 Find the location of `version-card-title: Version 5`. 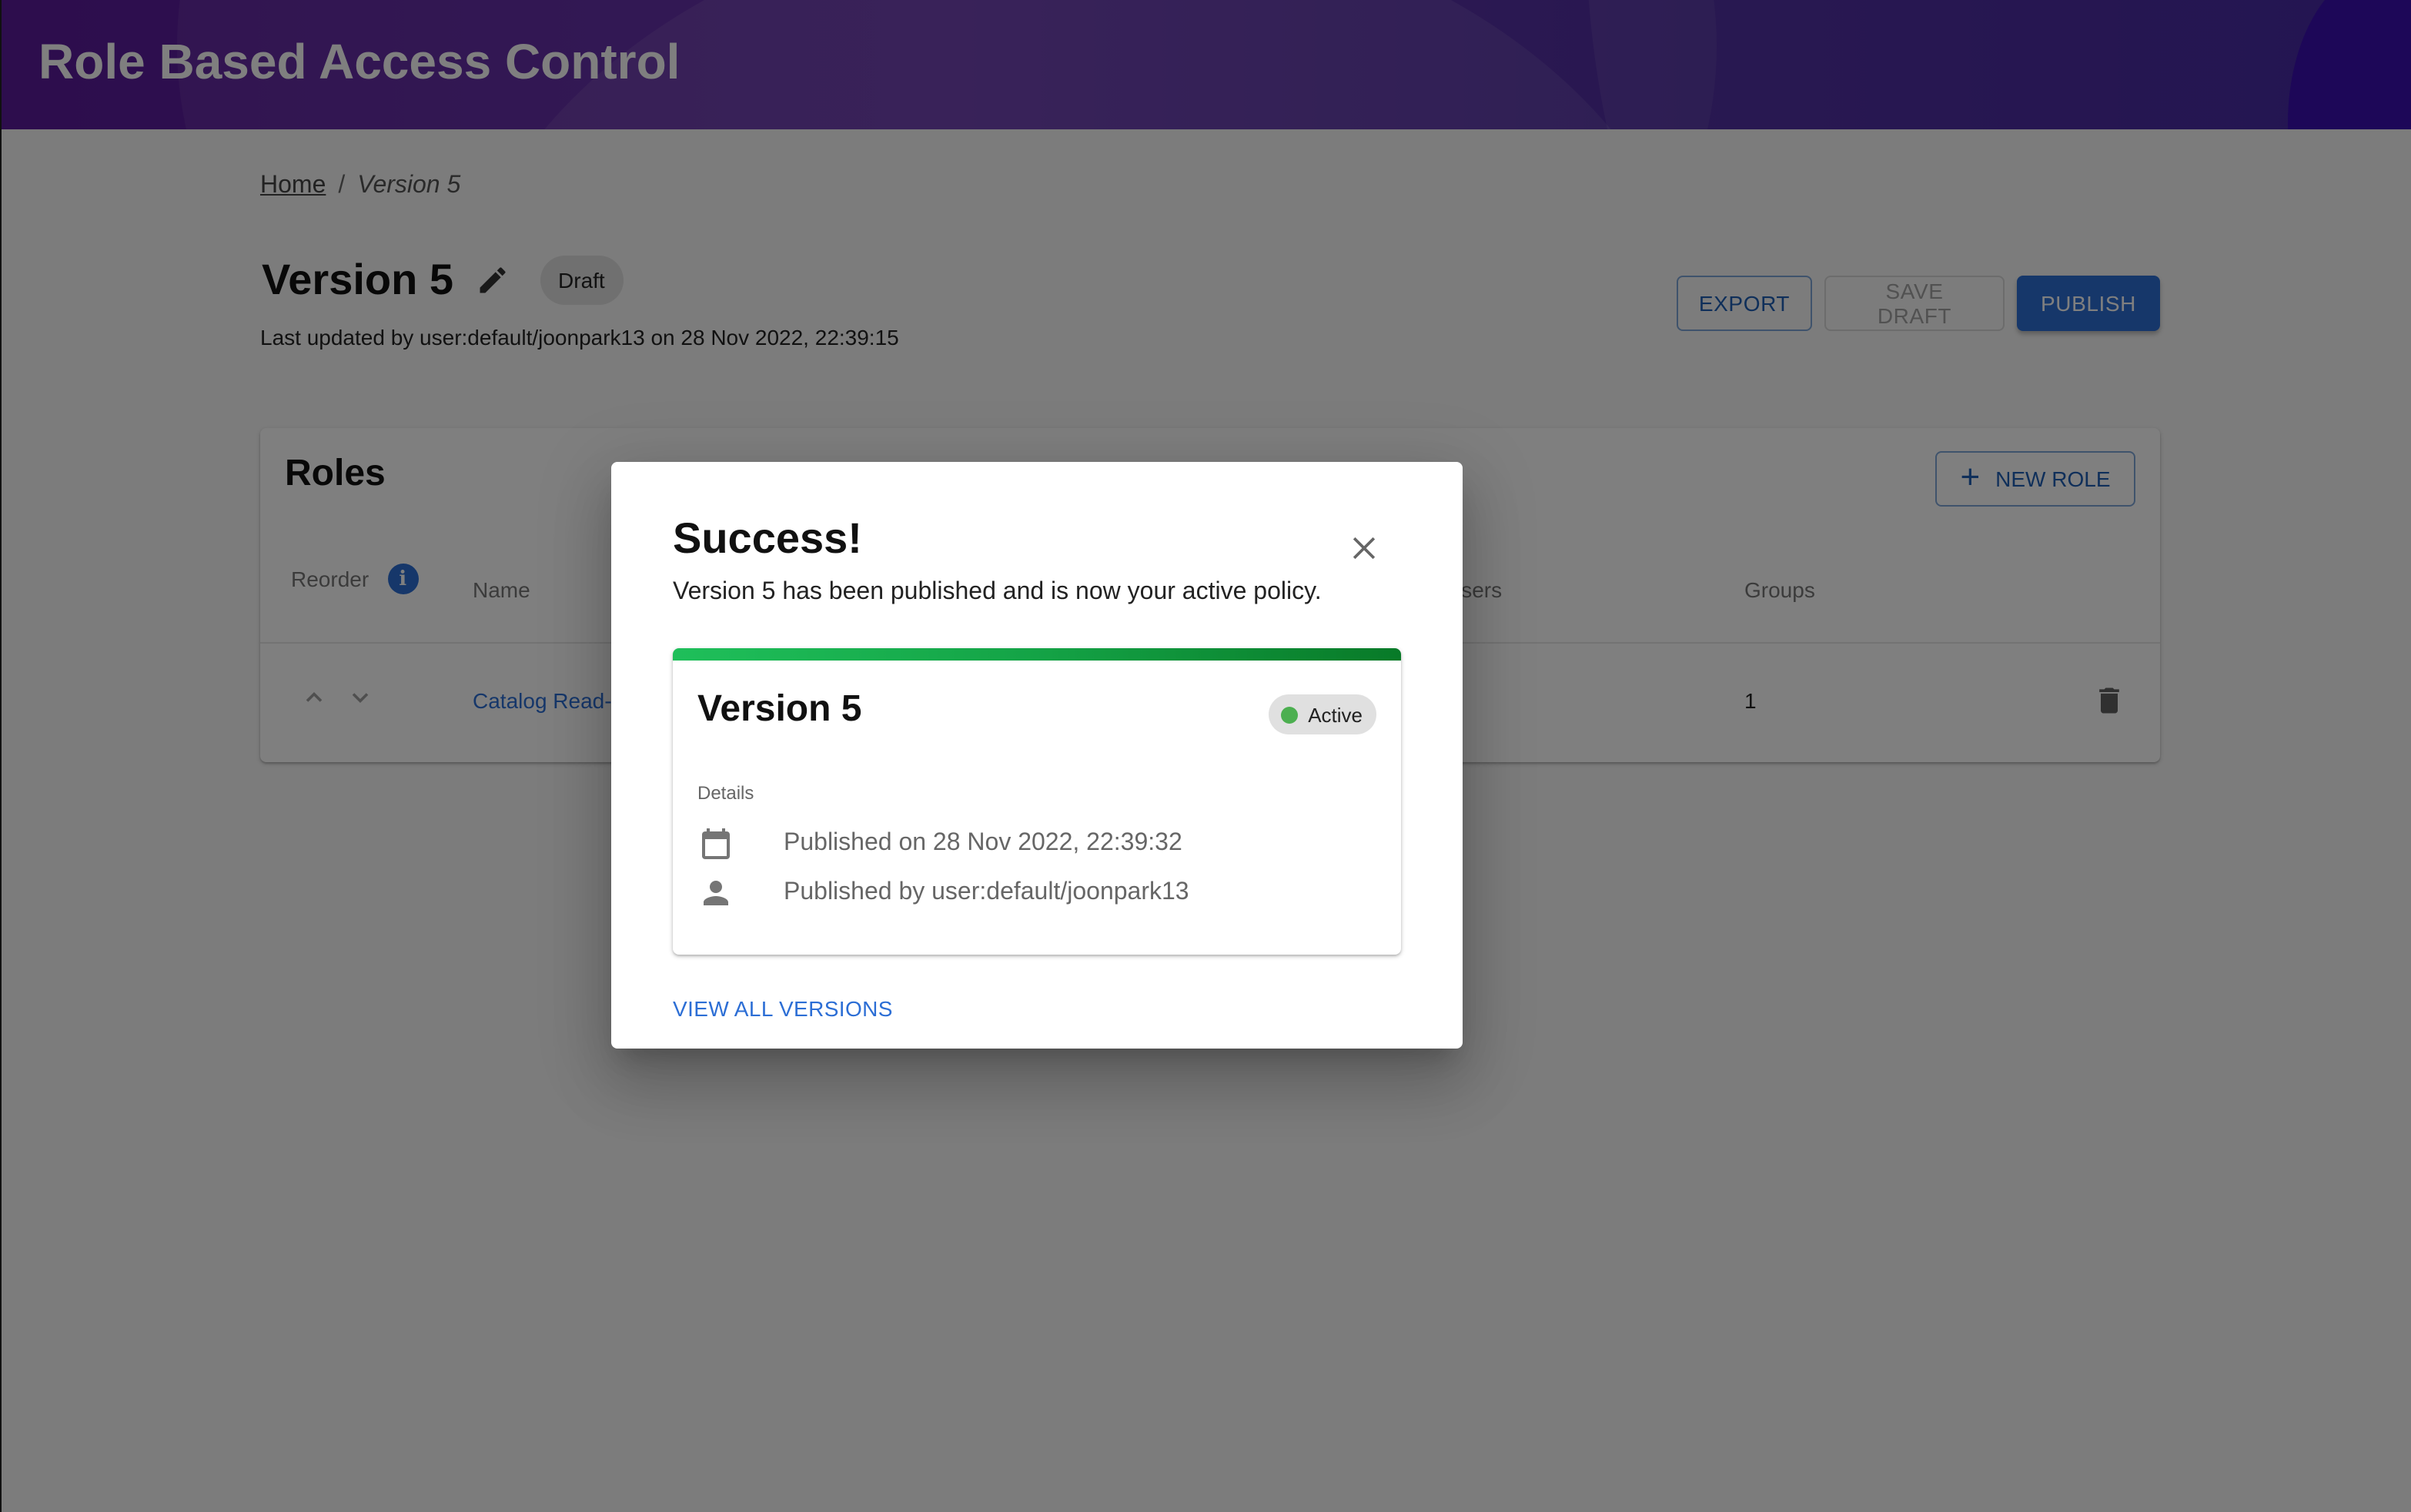

version-card-title: Version 5 is located at coordinates (779, 709).